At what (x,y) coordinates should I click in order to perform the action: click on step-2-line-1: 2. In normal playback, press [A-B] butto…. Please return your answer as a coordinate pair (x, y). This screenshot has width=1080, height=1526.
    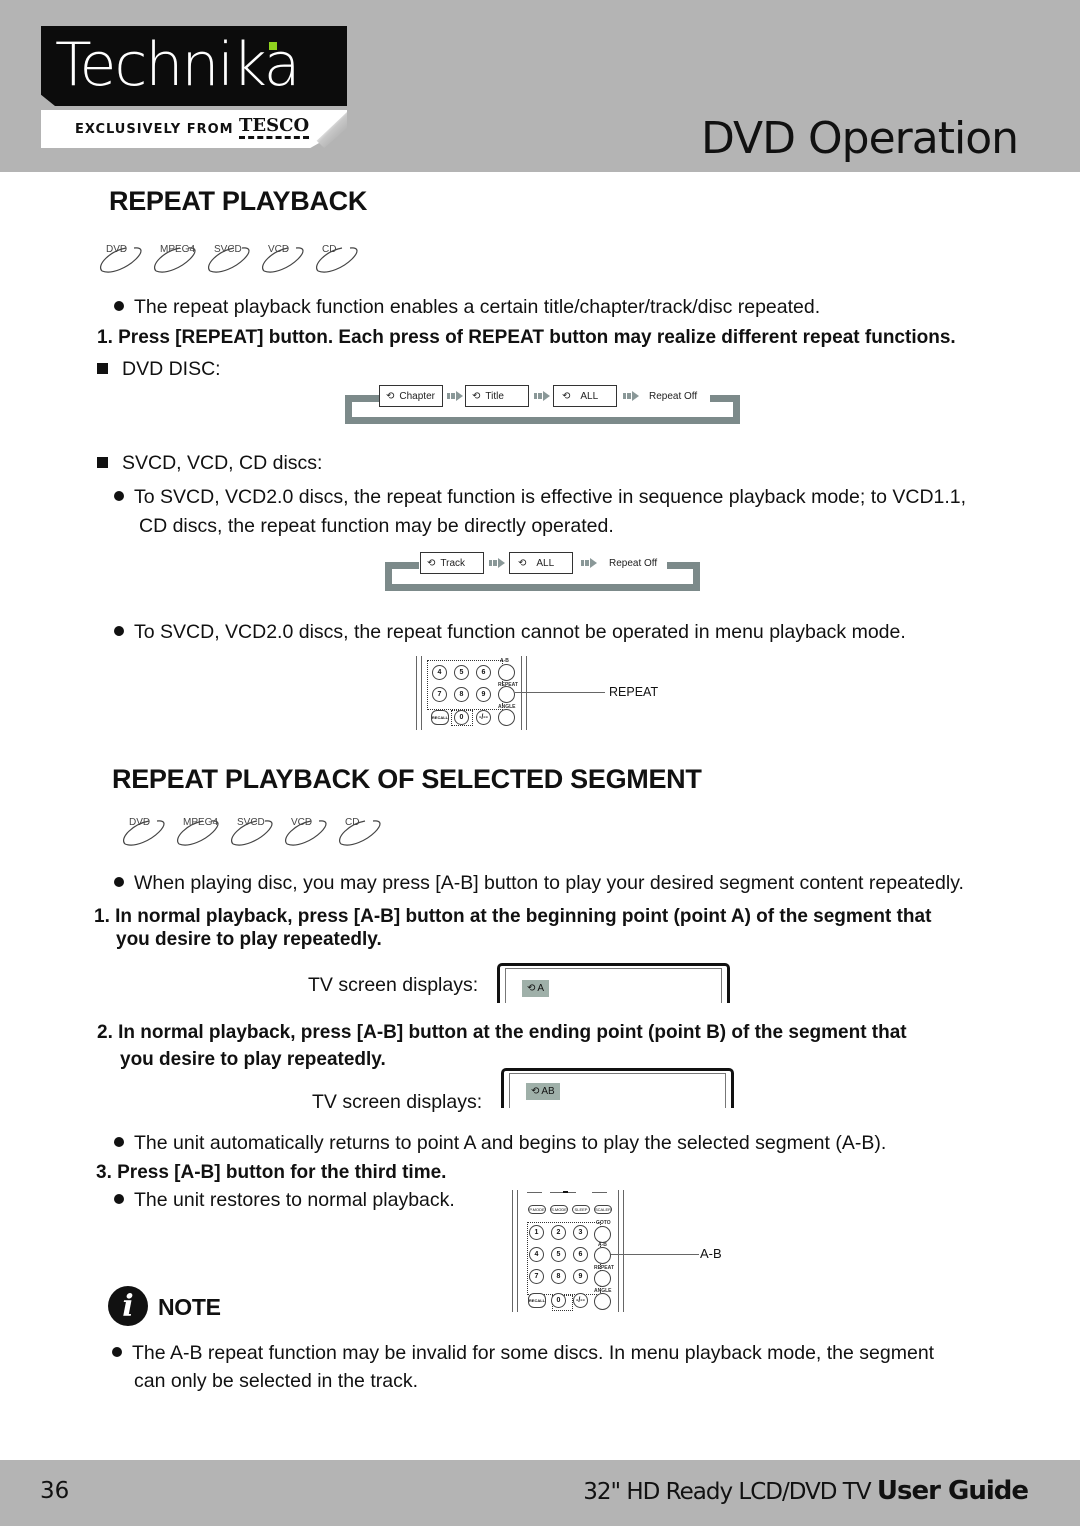
    Looking at the image, I should click on (502, 1032).